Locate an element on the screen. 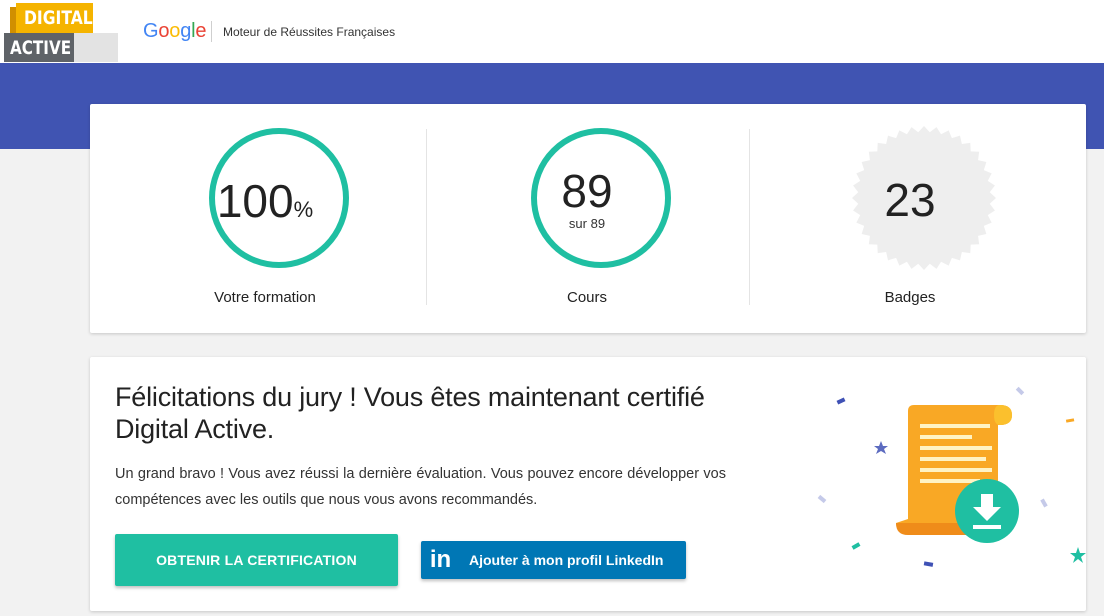 The image size is (1104, 616). formation-label: Votre formation is located at coordinates (265, 297).